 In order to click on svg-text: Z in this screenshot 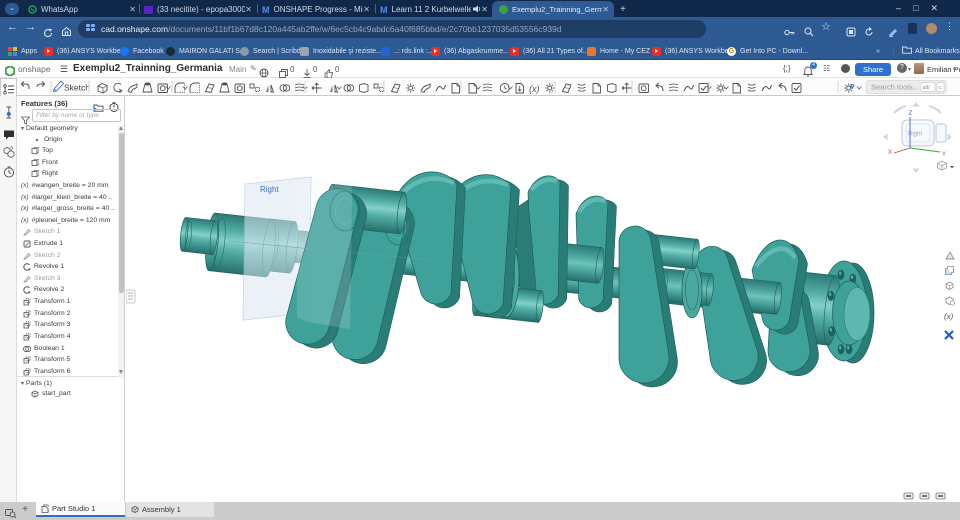, I will do `click(911, 114)`.